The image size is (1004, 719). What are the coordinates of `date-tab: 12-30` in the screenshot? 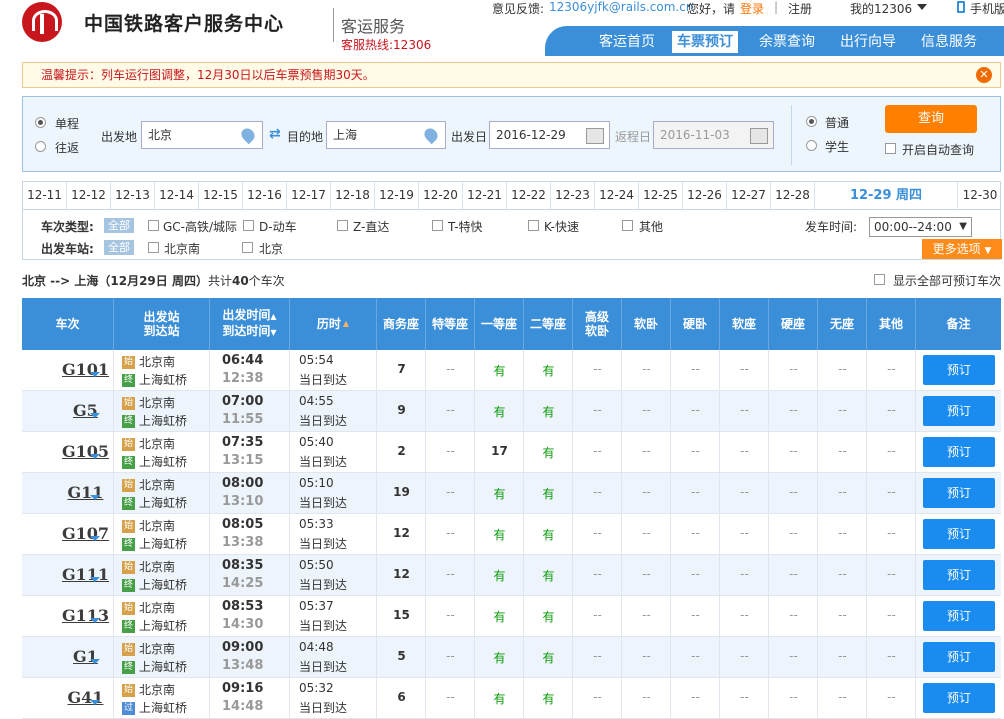 It's located at (980, 195).